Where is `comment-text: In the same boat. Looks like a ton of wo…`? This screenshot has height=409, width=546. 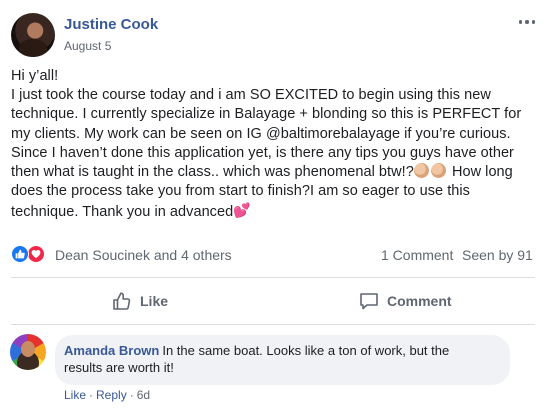
comment-text: In the same boat. Looks like a ton of wo… is located at coordinates (306, 350).